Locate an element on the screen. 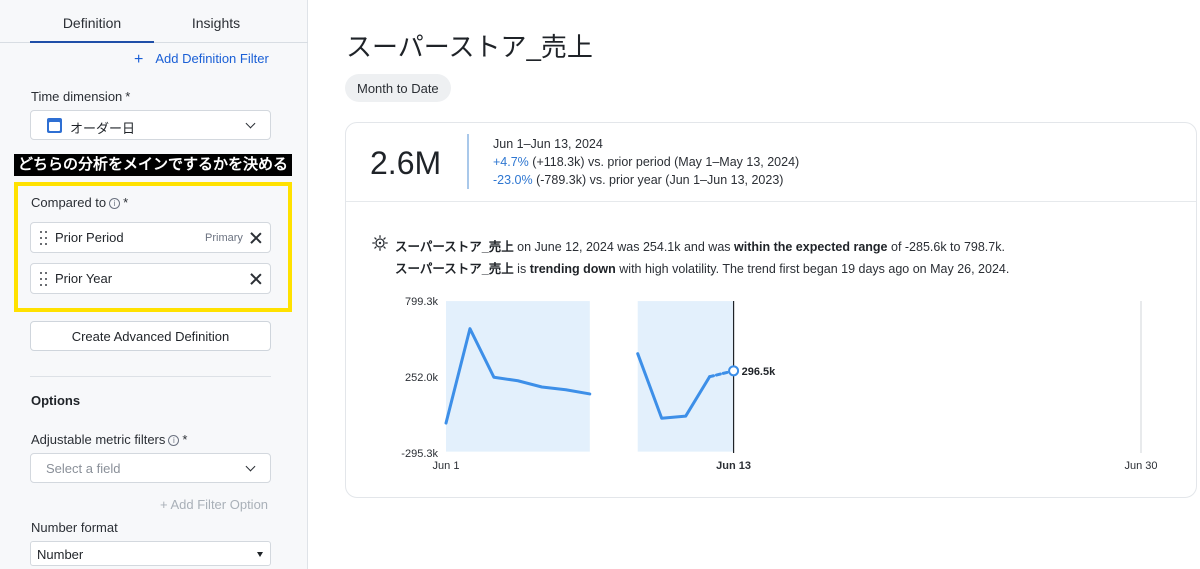 The image size is (1200, 569). adjustable-metric-filters-label: Adjustable metric filters i * is located at coordinates (109, 439).